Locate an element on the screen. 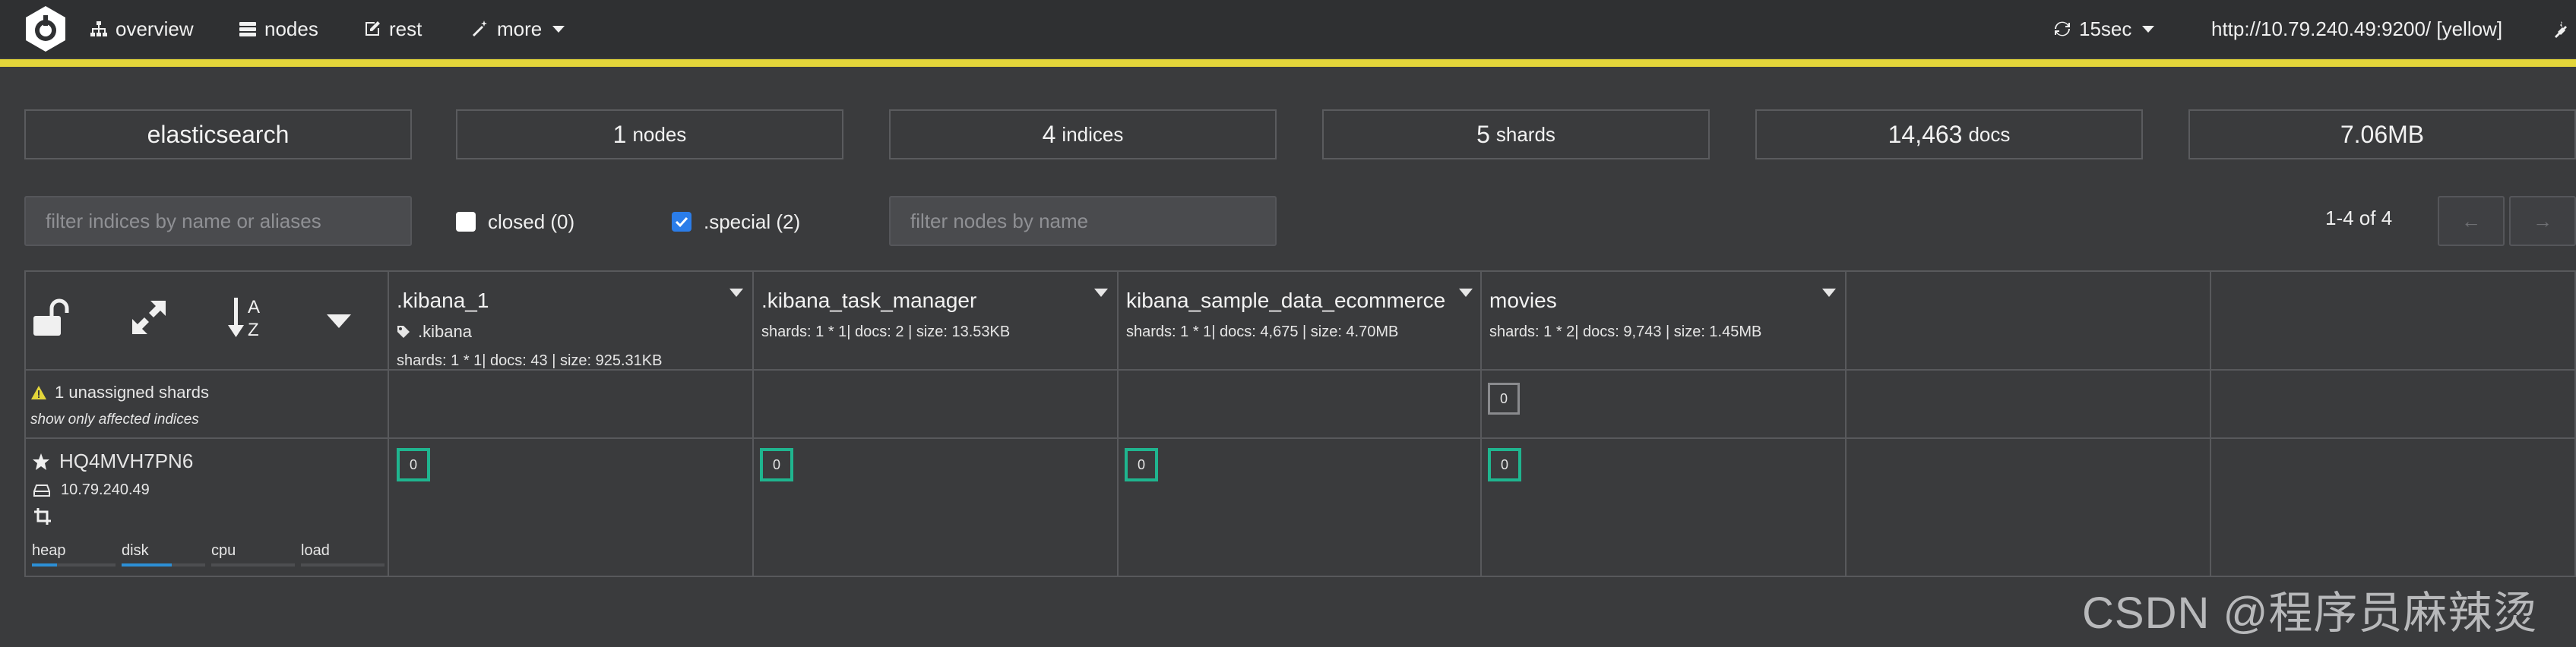 This screenshot has width=2576, height=647. tag-icon is located at coordinates (404, 332).